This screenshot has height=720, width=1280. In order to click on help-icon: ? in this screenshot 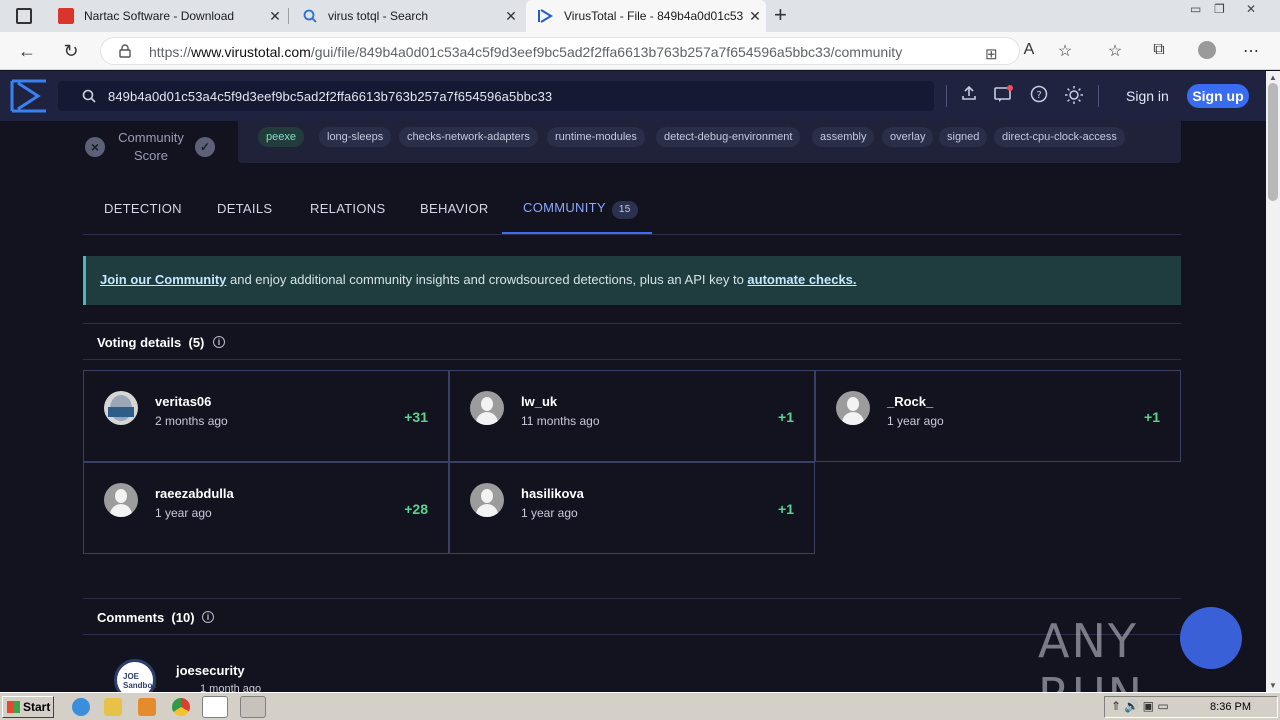, I will do `click(1039, 96)`.